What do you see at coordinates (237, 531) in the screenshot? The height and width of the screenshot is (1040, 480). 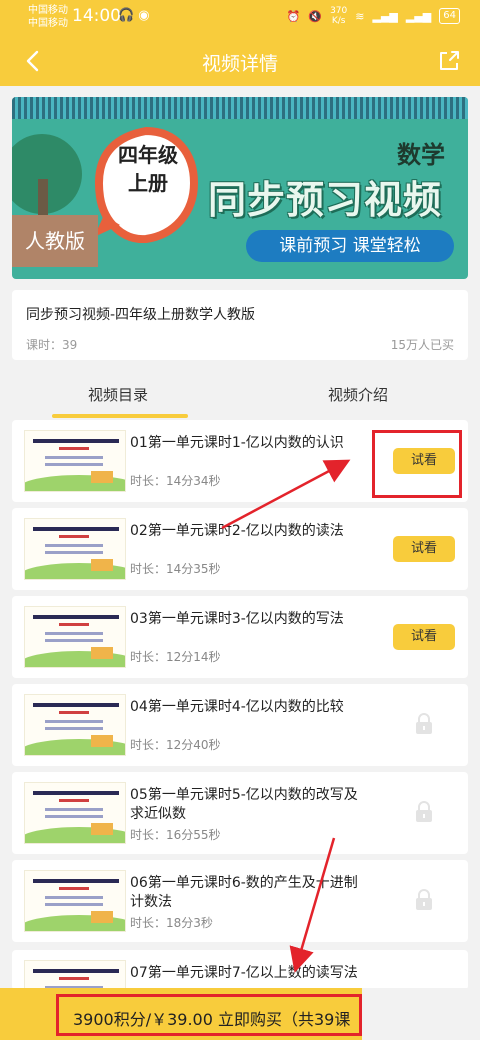 I see `lesson-title: 02第一单元课时2-亿以内数的读法` at bounding box center [237, 531].